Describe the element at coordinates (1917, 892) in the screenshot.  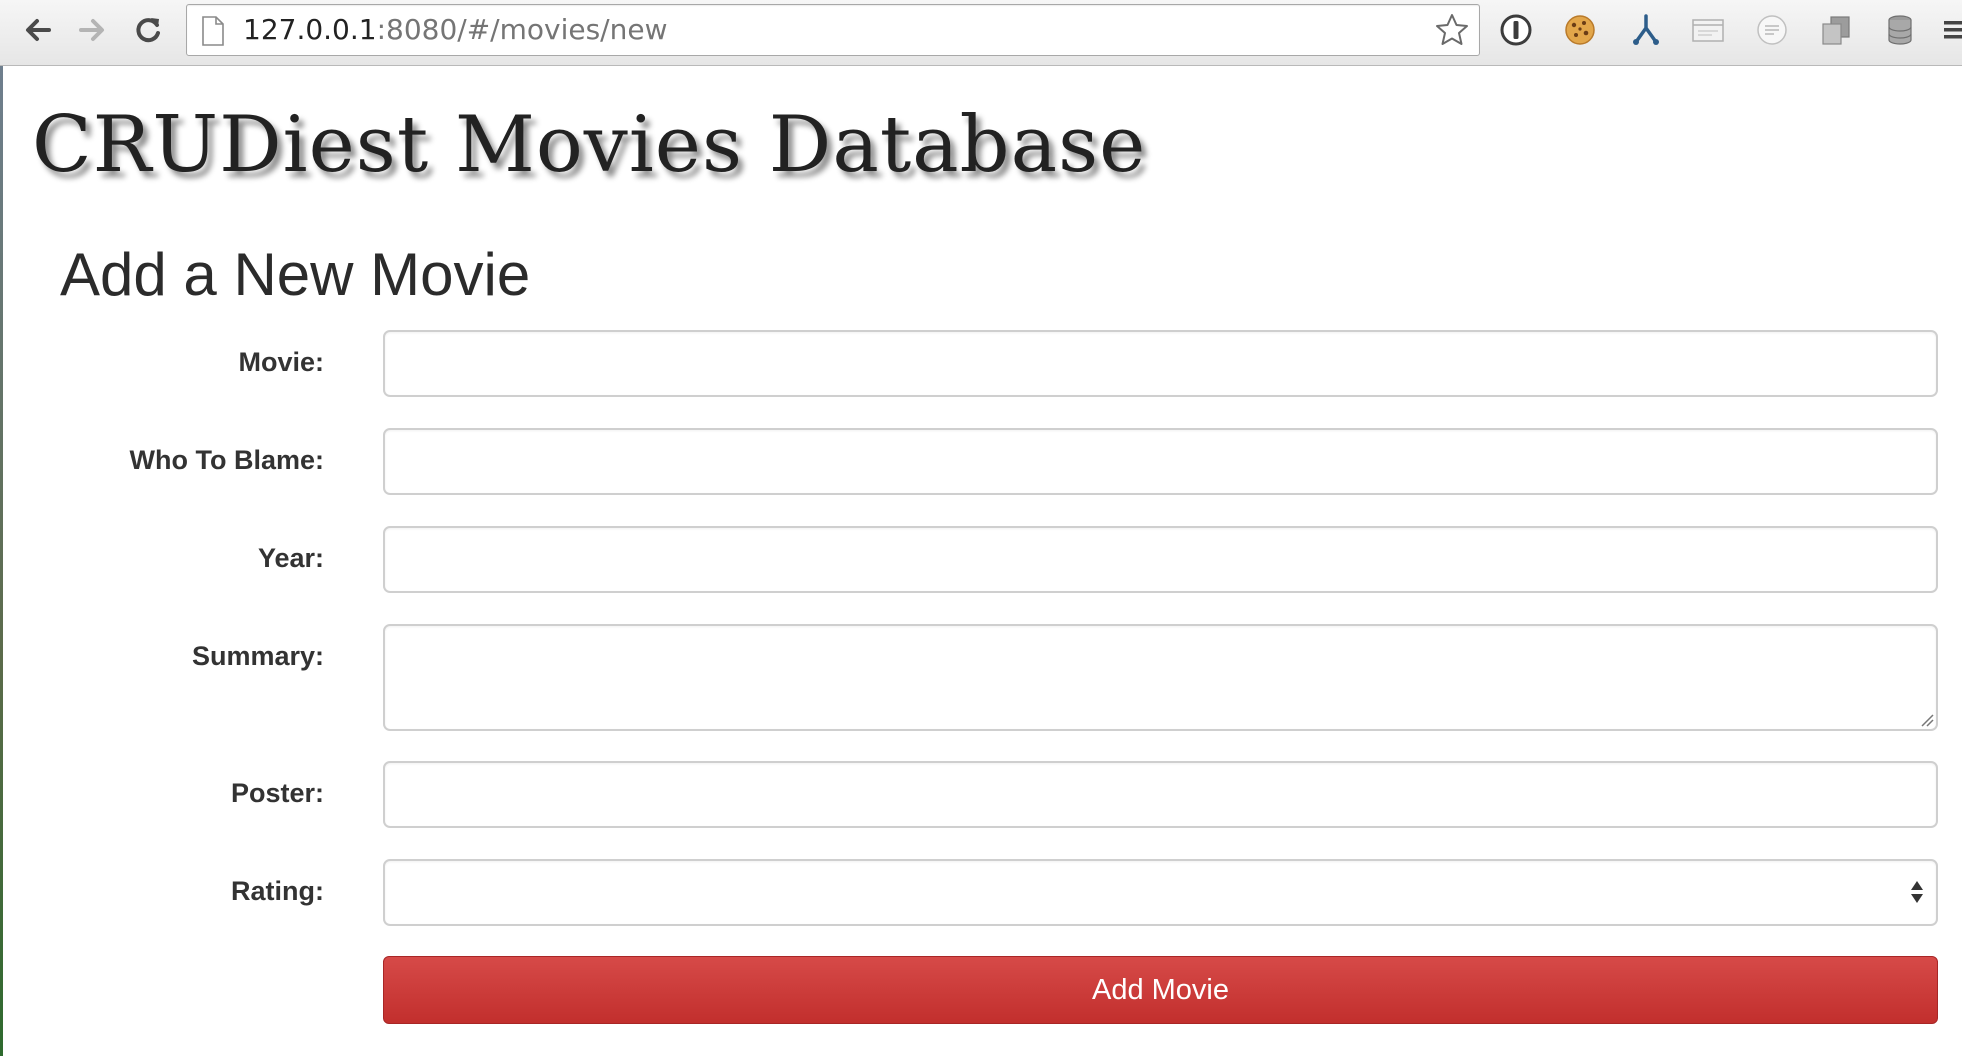
I see `select-updown-icon` at that location.